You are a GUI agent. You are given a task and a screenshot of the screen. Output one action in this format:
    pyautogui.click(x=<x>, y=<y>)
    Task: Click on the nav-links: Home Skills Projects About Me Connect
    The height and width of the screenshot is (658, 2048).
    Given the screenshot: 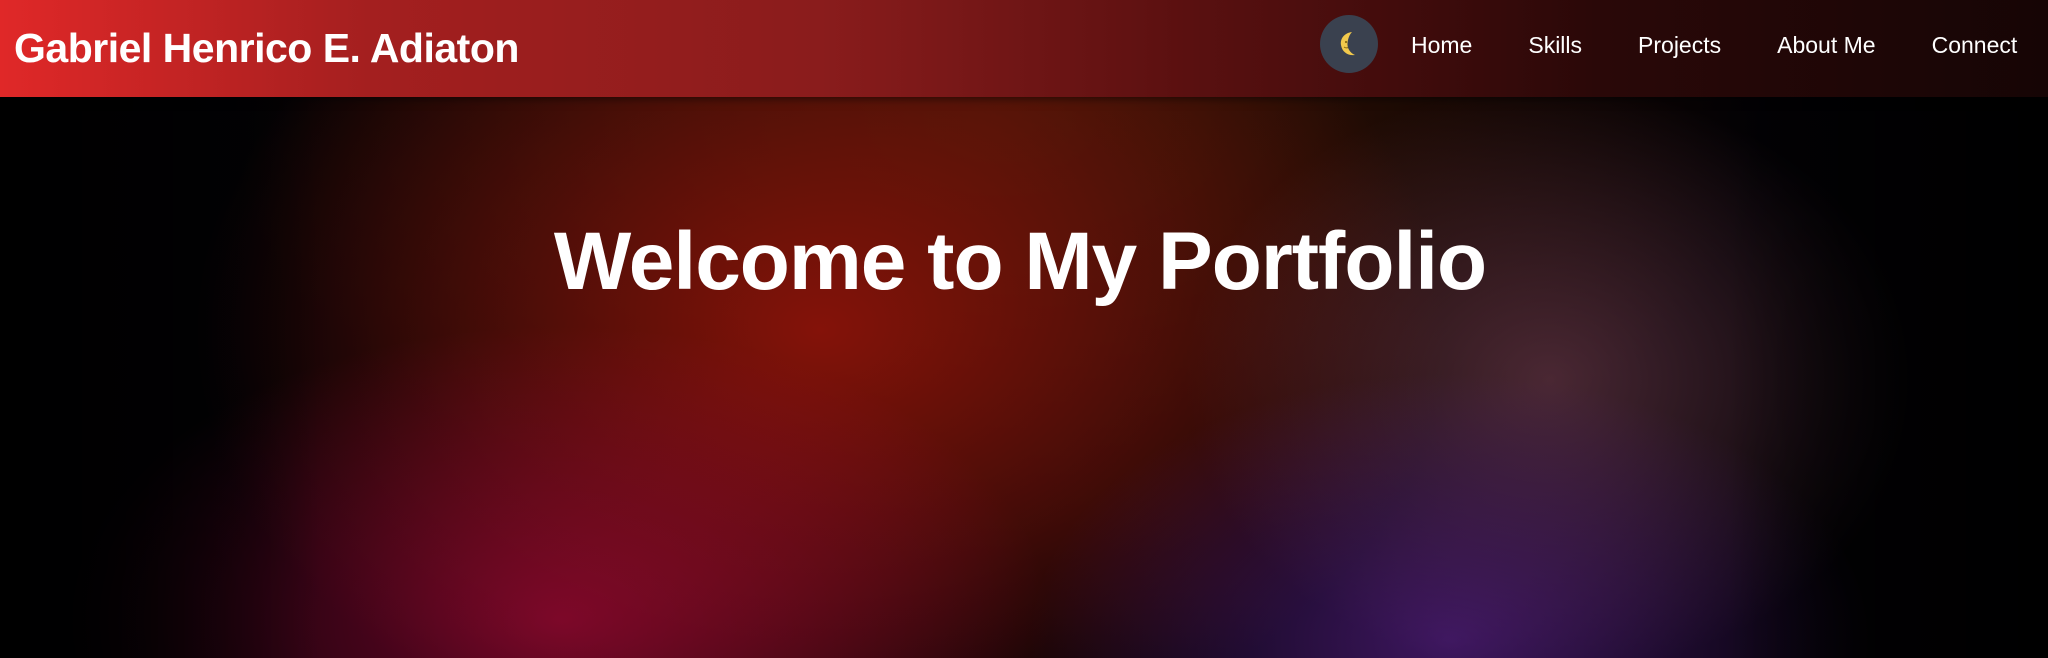 What is the action you would take?
    pyautogui.click(x=1714, y=45)
    